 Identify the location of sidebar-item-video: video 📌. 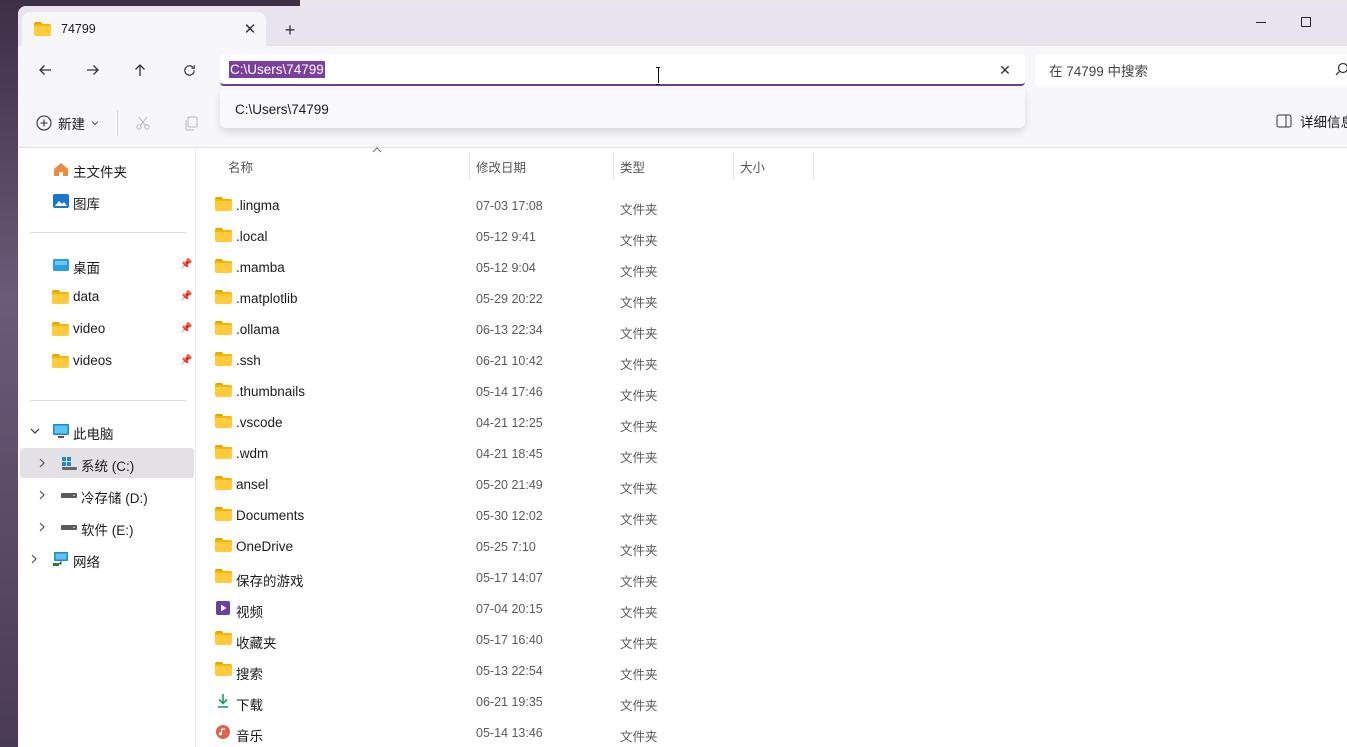
(107, 329).